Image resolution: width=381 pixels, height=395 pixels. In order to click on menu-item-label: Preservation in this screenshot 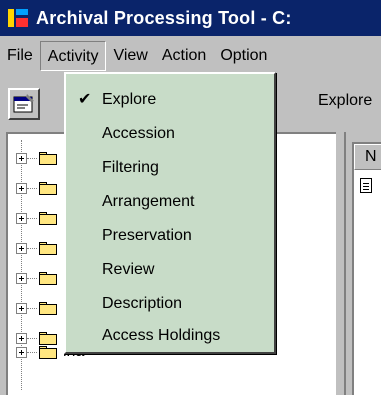, I will do `click(147, 235)`.